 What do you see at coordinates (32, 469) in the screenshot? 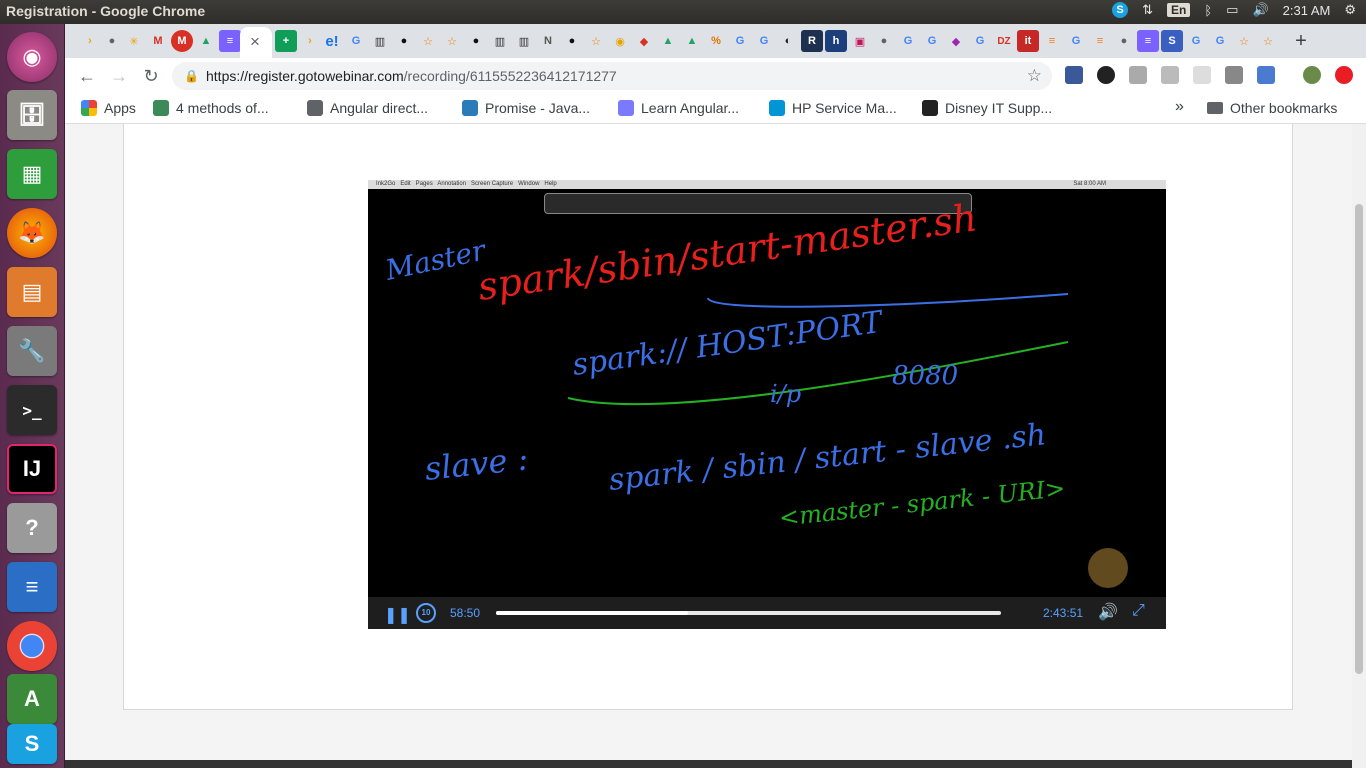
I see `intellij-icon: IJ` at bounding box center [32, 469].